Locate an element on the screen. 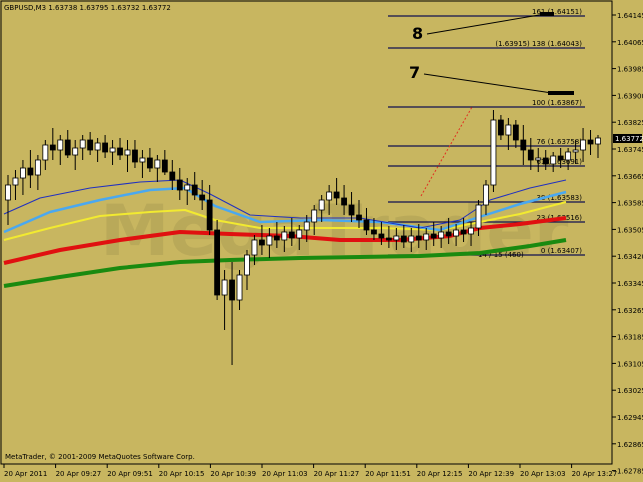 This screenshot has width=643, height=482. price-tick-label: 1.63420 is located at coordinates (630, 257).